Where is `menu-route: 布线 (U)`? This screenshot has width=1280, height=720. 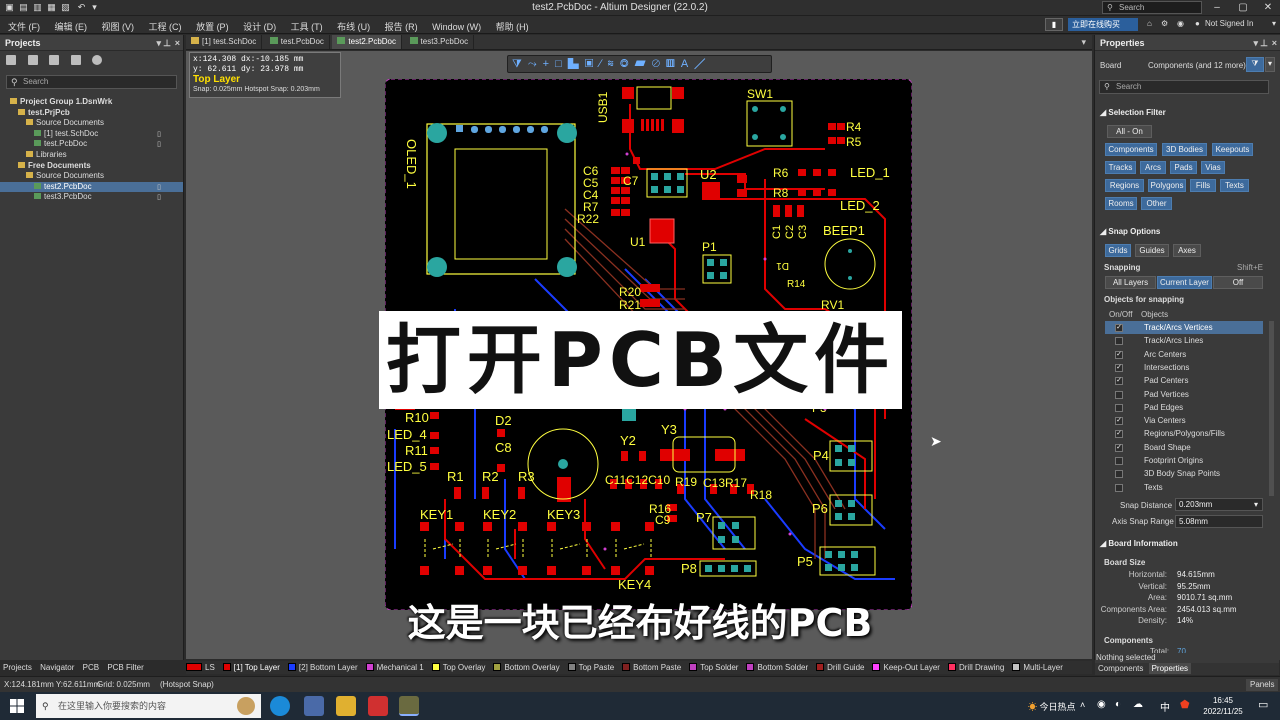 menu-route: 布线 (U) is located at coordinates (353, 26).